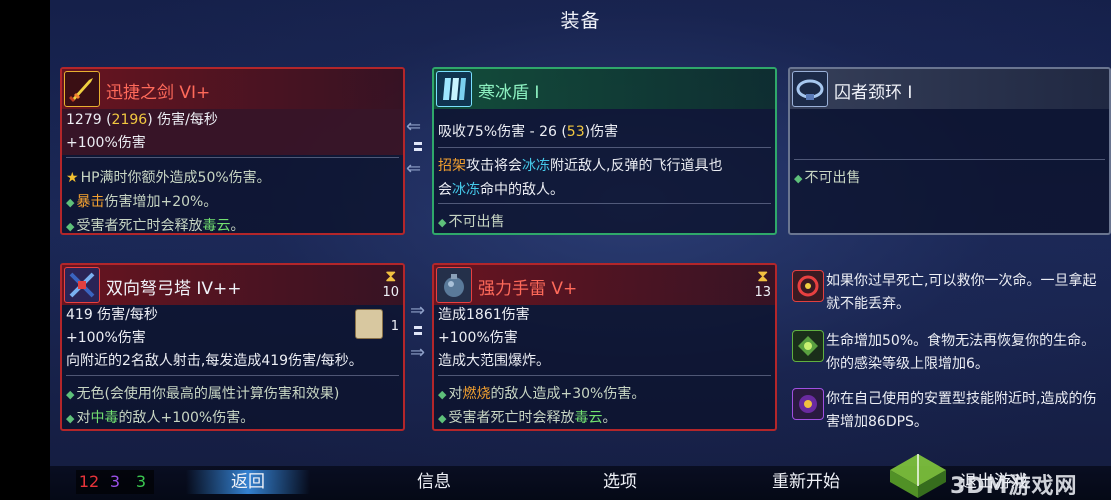 This screenshot has width=1111, height=500. What do you see at coordinates (72, 178) in the screenshot?
I see `star-icon: ★` at bounding box center [72, 178].